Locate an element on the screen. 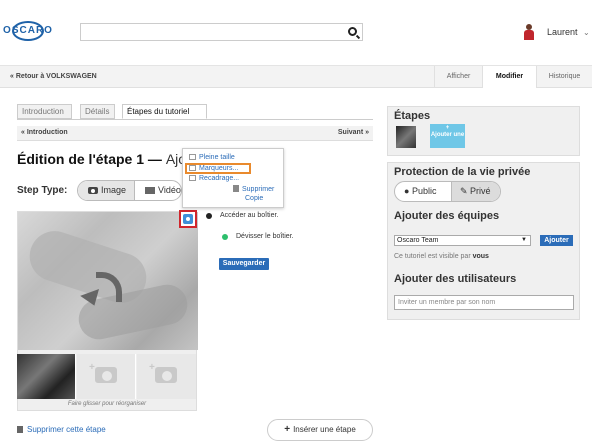 Image resolution: width=592 pixels, height=444 pixels. team-select-value: Oscaro Team is located at coordinates (418, 240).